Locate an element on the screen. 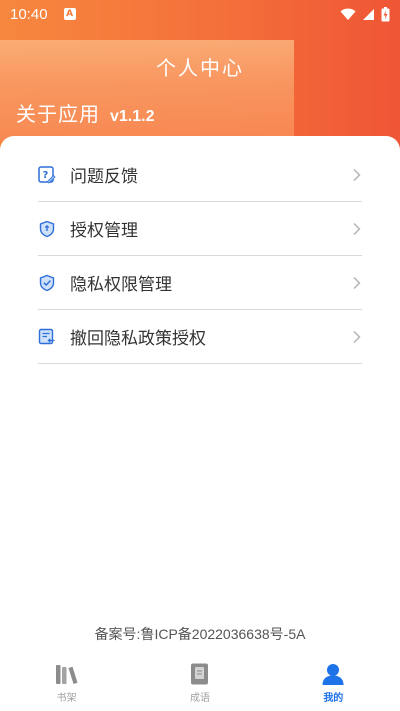 The width and height of the screenshot is (400, 711). icp-record-number: 备案号:鲁ICP备2022036638号-5A is located at coordinates (200, 634).